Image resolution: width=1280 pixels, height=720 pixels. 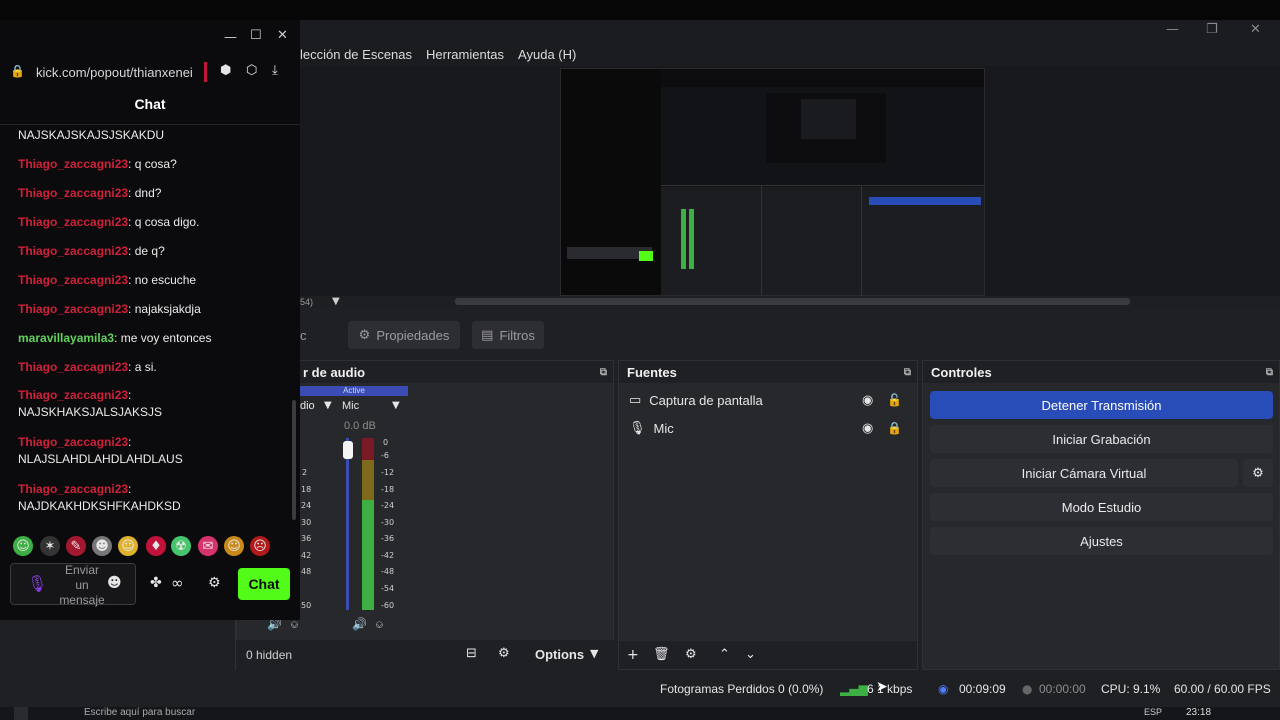 I want to click on url-text: kick.com/popout/thianxenei, so click(x=114, y=72).